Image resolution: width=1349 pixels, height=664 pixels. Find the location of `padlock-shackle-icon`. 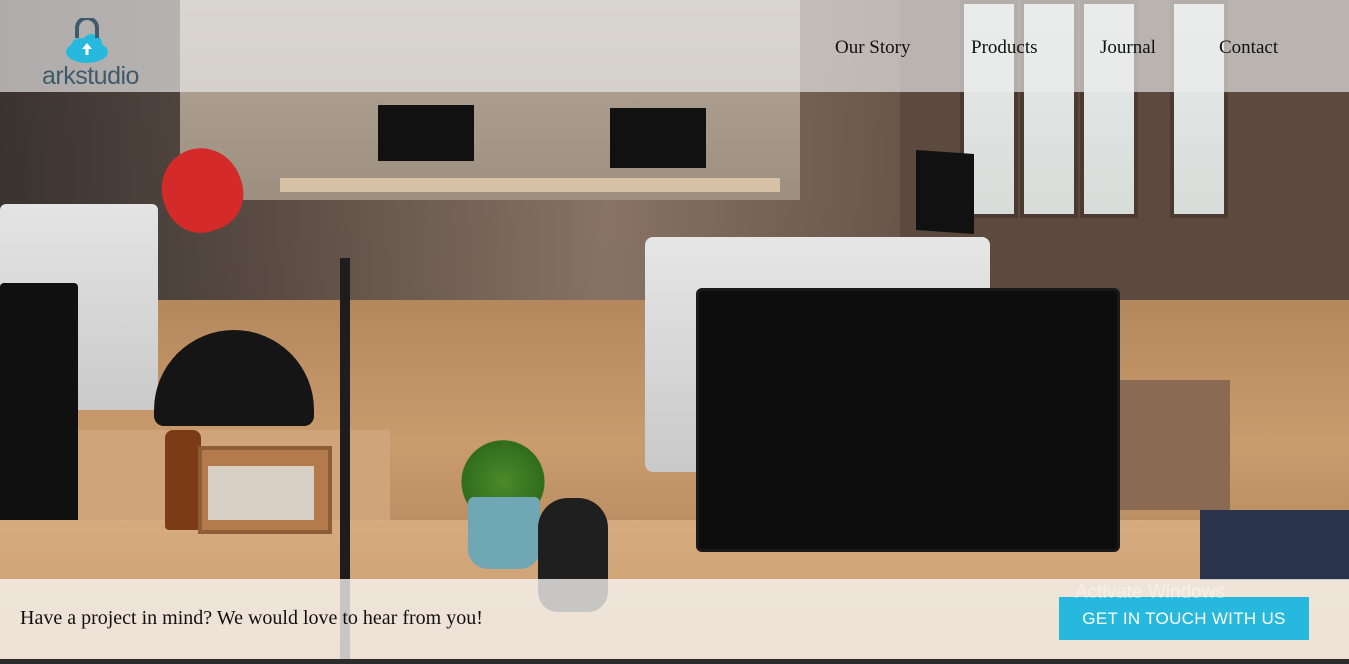

padlock-shackle-icon is located at coordinates (87, 28).